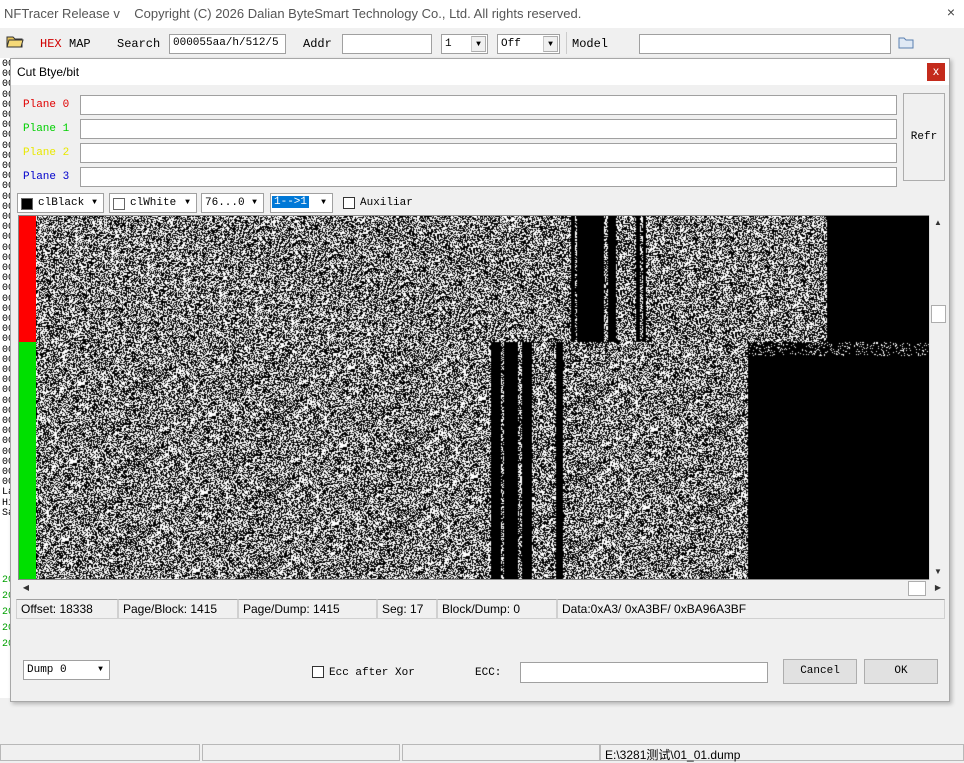 The width and height of the screenshot is (964, 763). What do you see at coordinates (511, 44) in the screenshot?
I see `mode-value: Off` at bounding box center [511, 44].